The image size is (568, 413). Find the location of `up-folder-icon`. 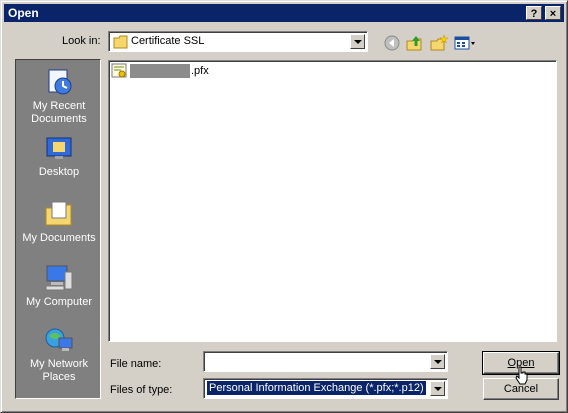

up-folder-icon is located at coordinates (415, 43).